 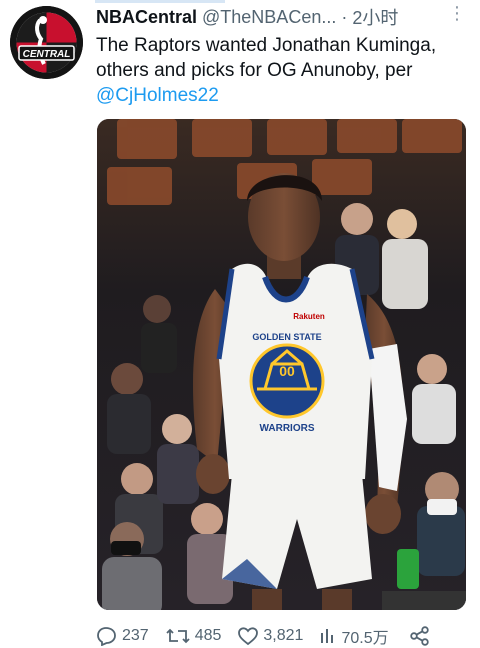 I want to click on reply-icon, so click(x=106, y=636).